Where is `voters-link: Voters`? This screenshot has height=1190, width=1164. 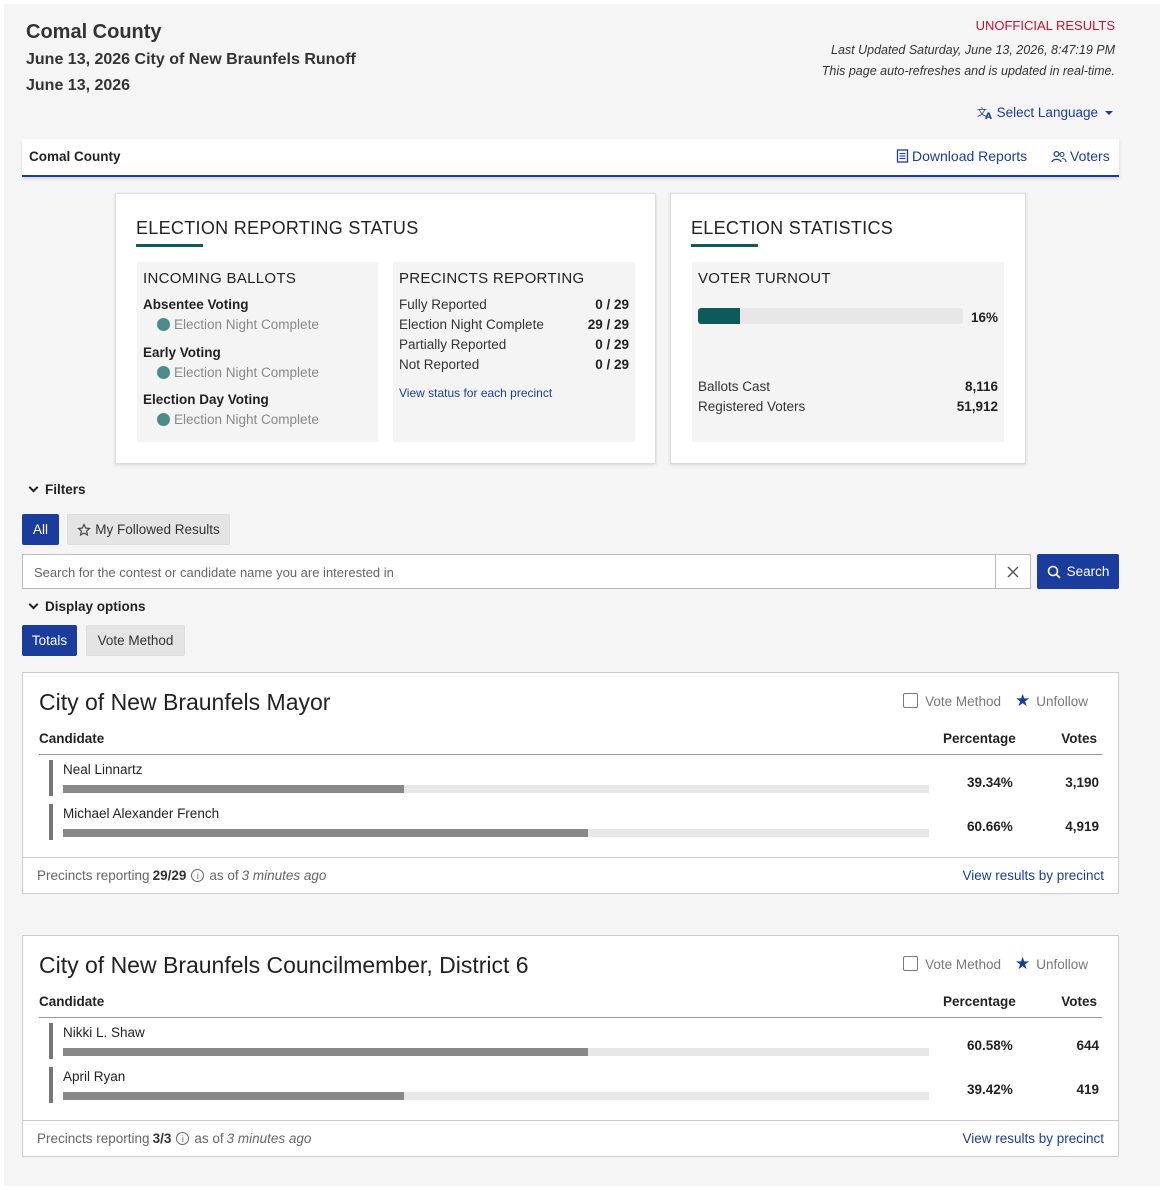
voters-link: Voters is located at coordinates (1080, 156).